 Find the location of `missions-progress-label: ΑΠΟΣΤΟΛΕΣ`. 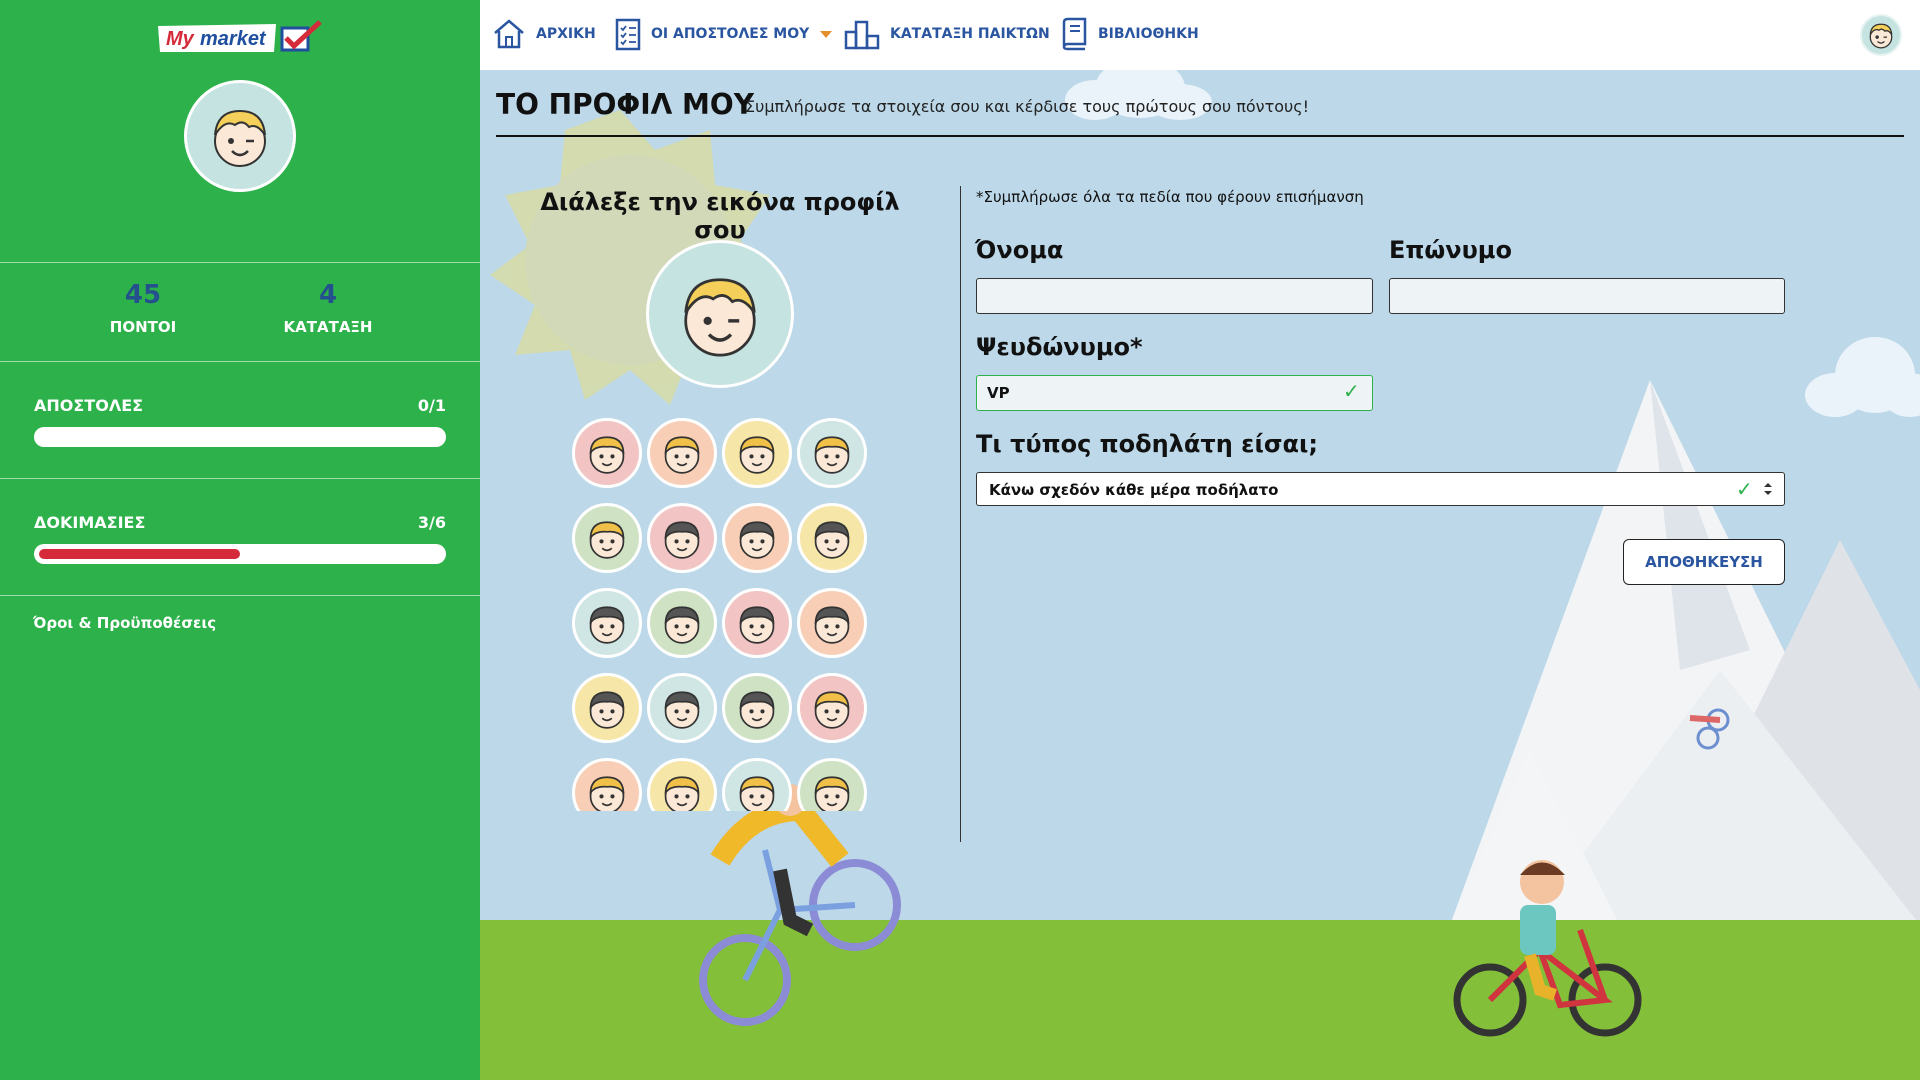

missions-progress-label: ΑΠΟΣΤΟΛΕΣ is located at coordinates (89, 405).